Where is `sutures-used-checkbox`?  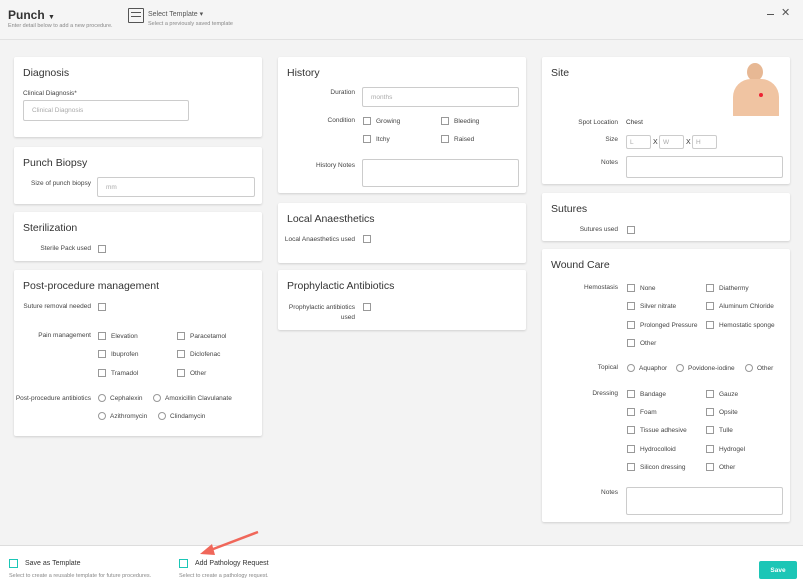 sutures-used-checkbox is located at coordinates (633, 230).